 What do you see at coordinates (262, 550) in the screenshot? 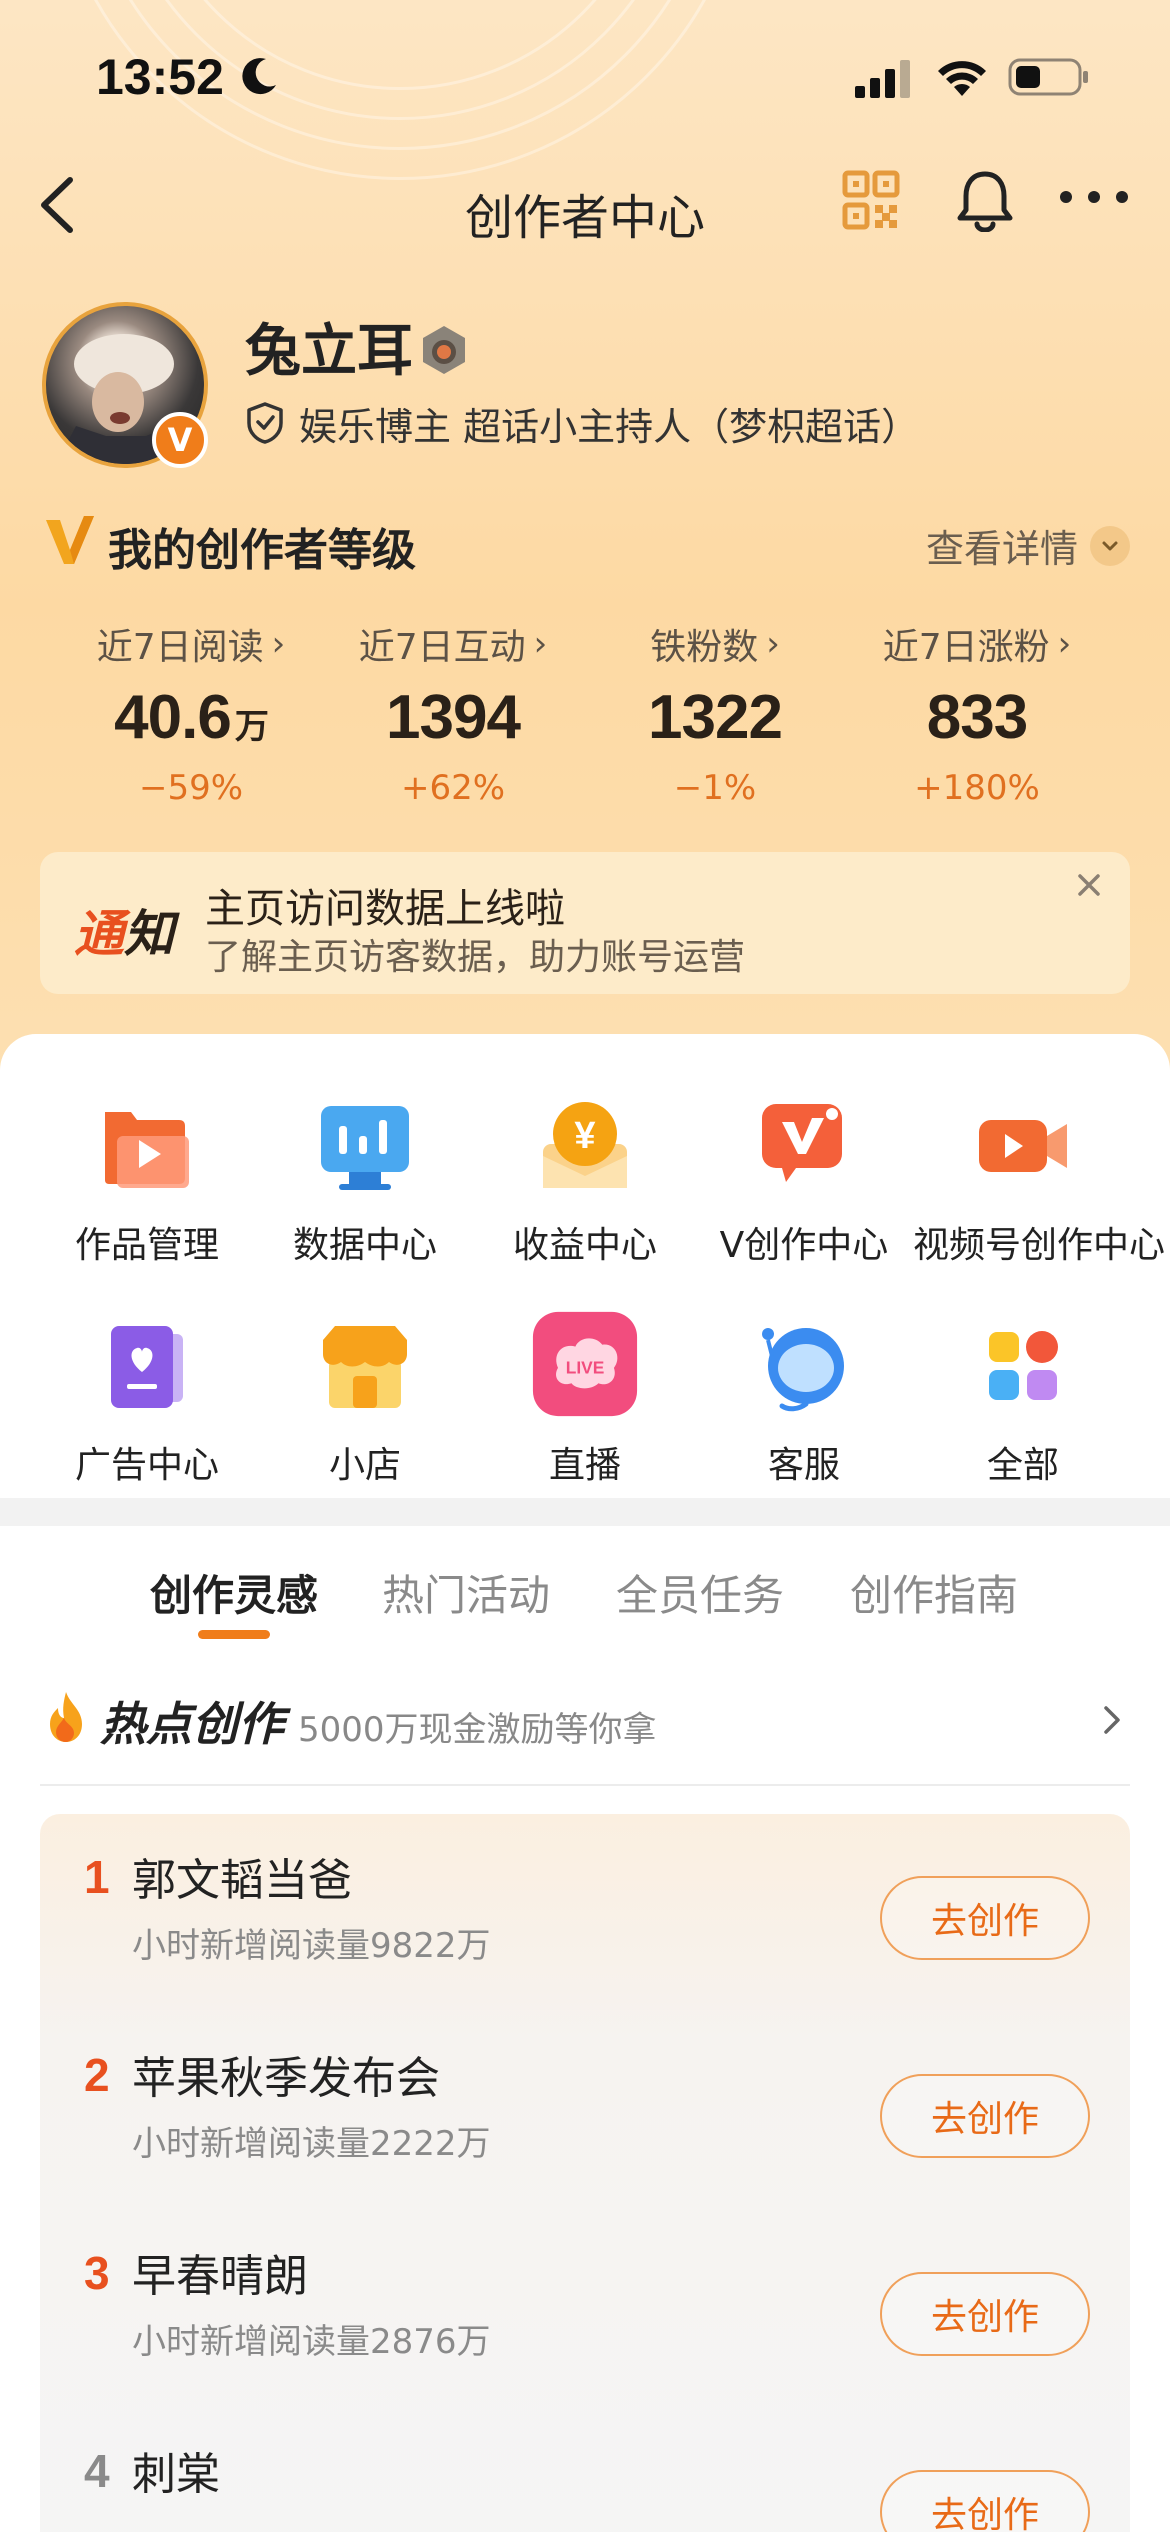
I see `level-title: 我的创作者等级` at bounding box center [262, 550].